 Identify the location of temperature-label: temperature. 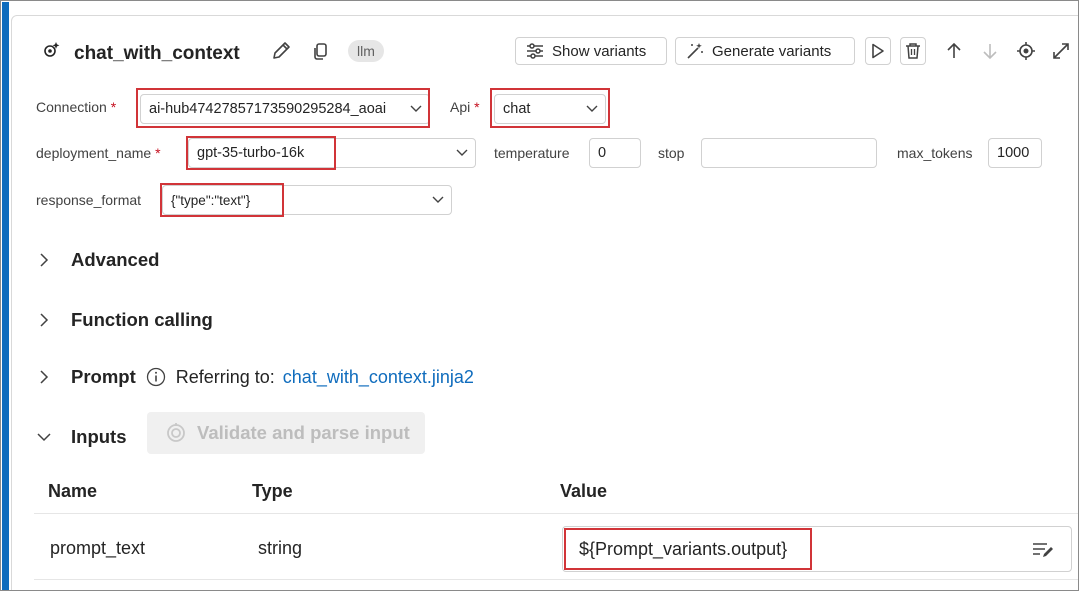
(532, 153).